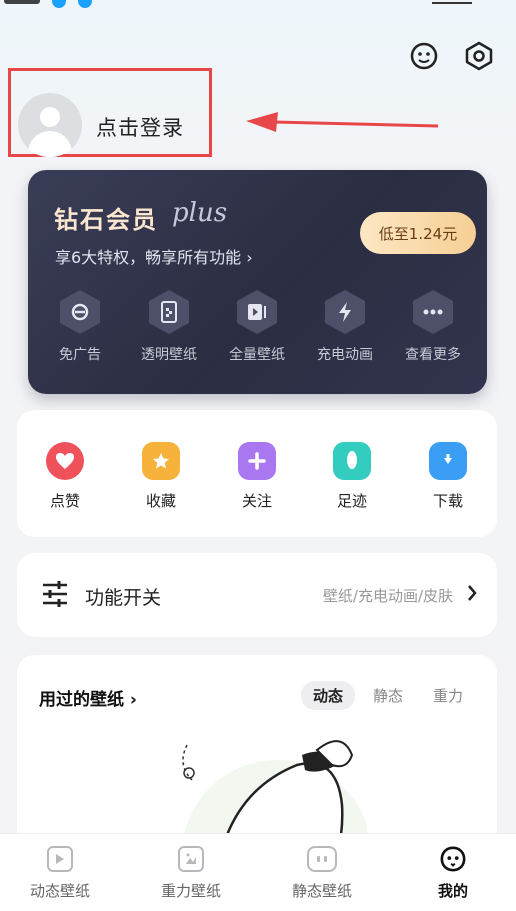 The width and height of the screenshot is (516, 911). I want to click on nav-gravity-wallpaper: 重力壁纸, so click(191, 873).